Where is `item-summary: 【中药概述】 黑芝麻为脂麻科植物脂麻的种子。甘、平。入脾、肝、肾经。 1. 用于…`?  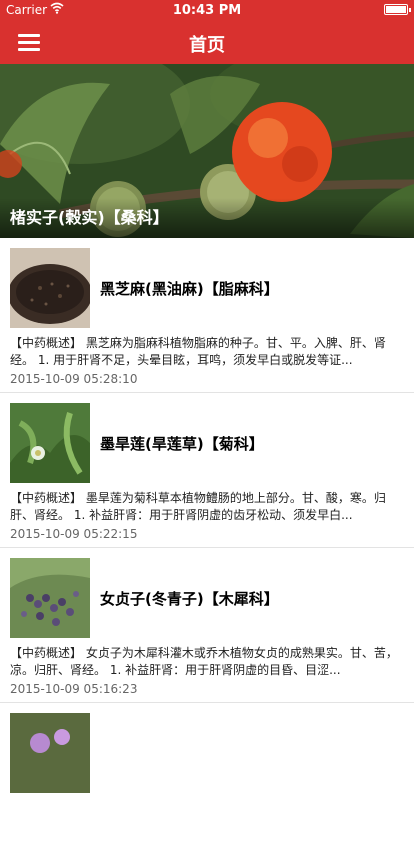
item-summary: 【中药概述】 黑芝麻为脂麻科植物脂麻的种子。甘、平。入脾、肝、肾经。 1. 用于… is located at coordinates (198, 351).